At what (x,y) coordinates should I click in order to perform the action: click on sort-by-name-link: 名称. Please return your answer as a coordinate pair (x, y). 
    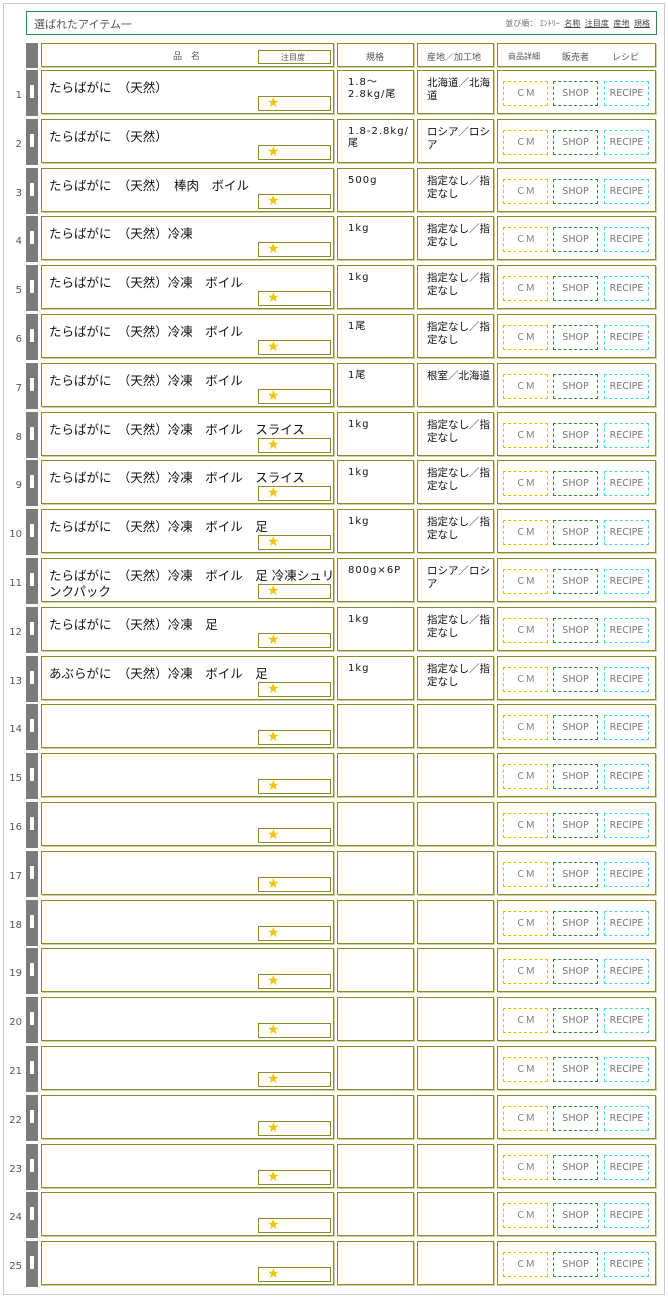
    Looking at the image, I should click on (572, 23).